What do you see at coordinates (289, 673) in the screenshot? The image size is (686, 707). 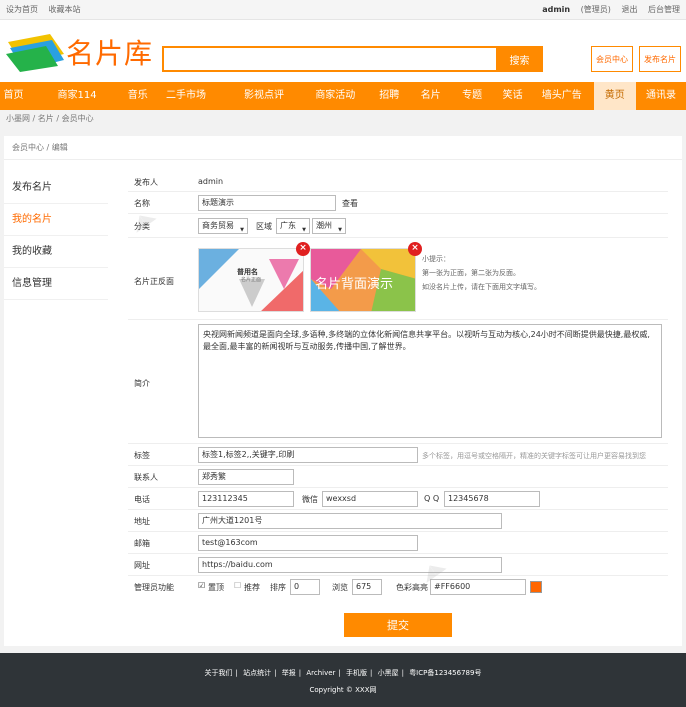 I see `footer-link-report: 举报` at bounding box center [289, 673].